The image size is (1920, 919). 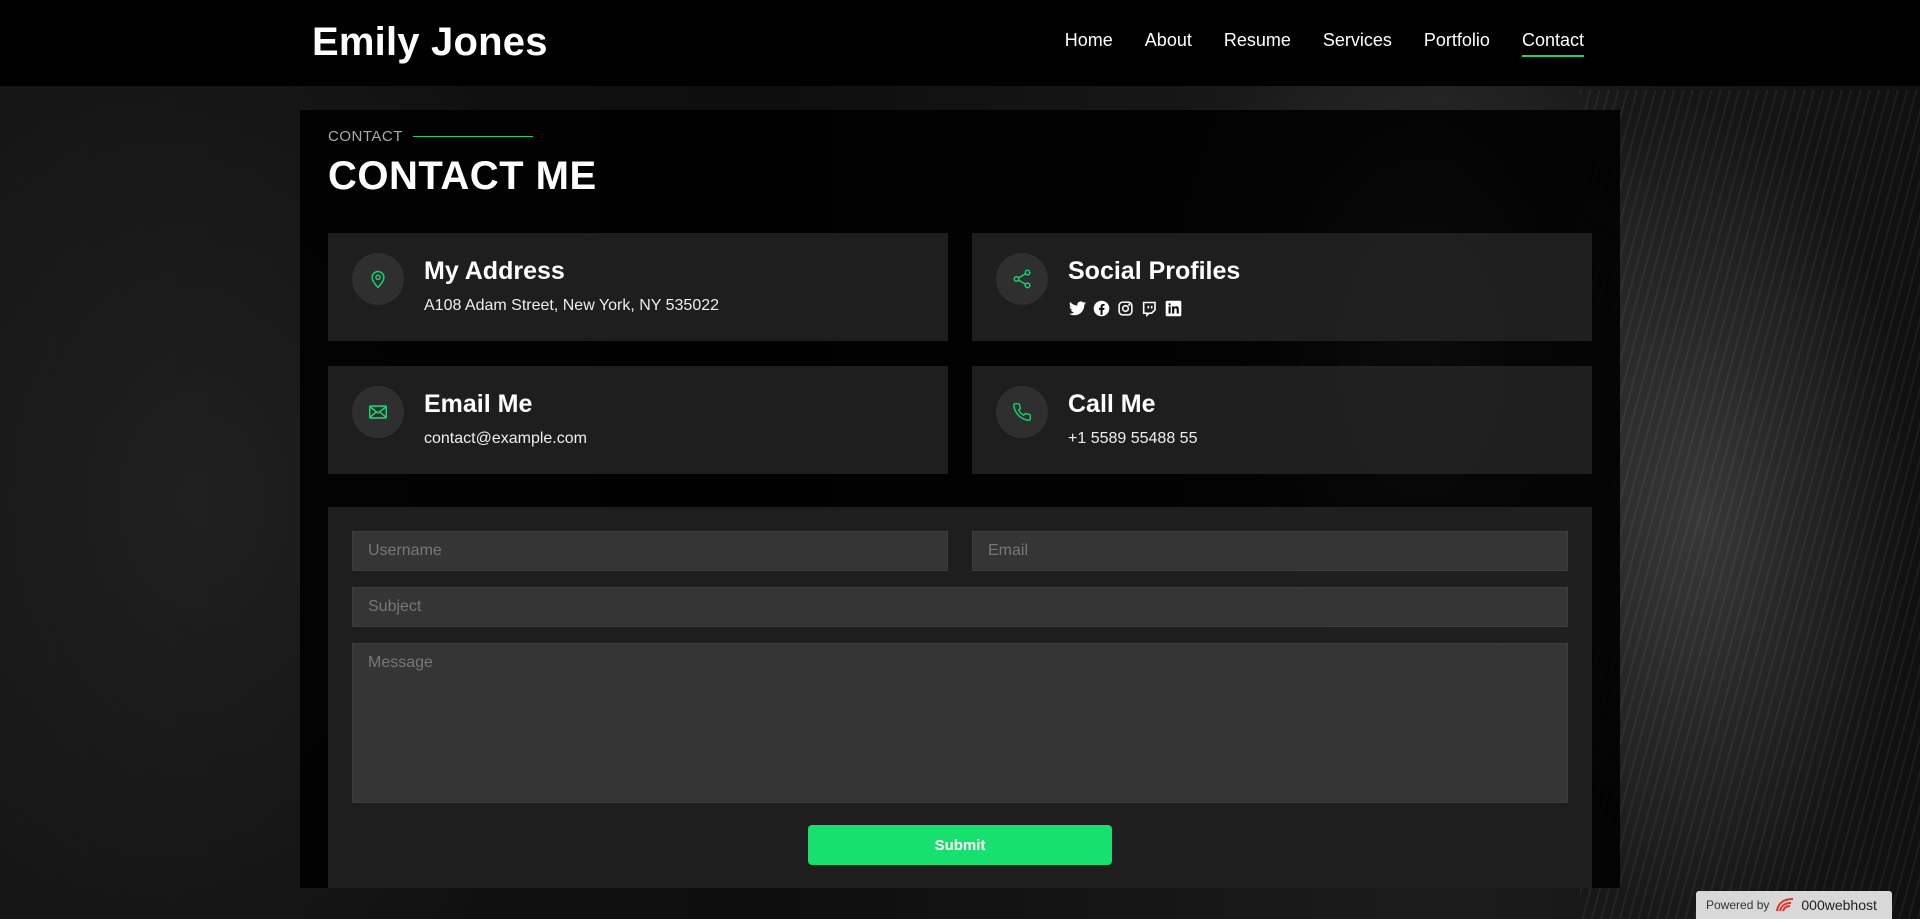 I want to click on twitter-icon, so click(x=1077, y=308).